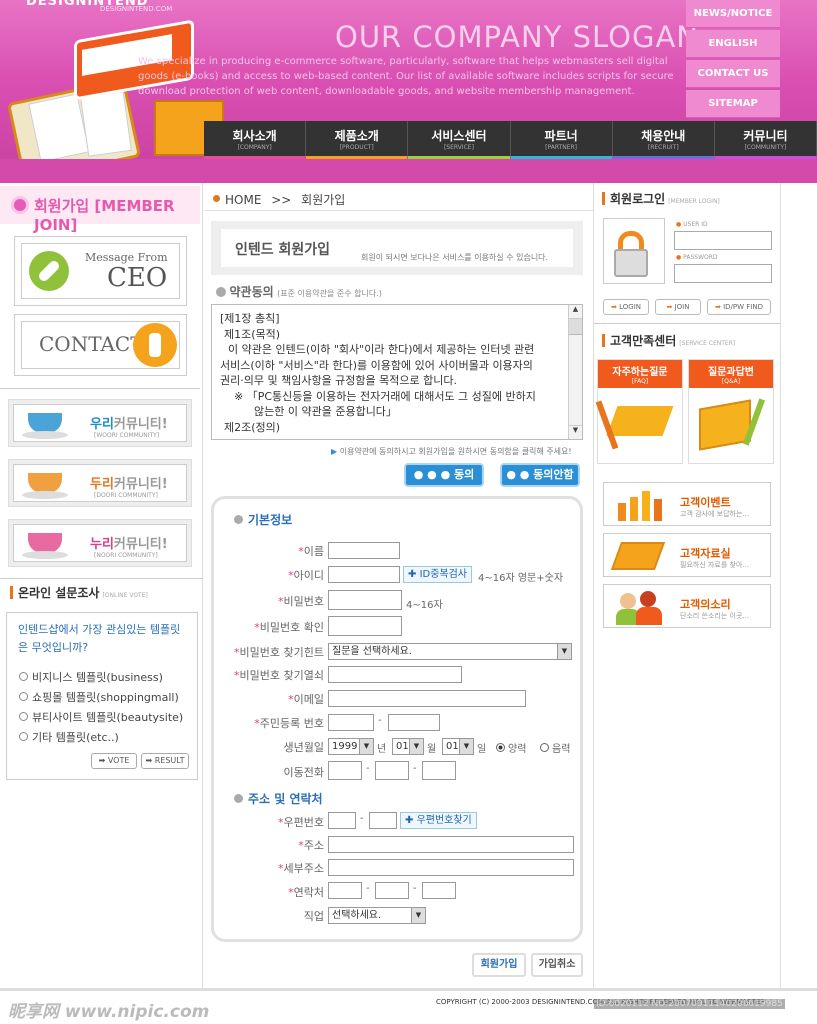  Describe the element at coordinates (439, 770) in the screenshot. I see `mobile-3-input` at that location.